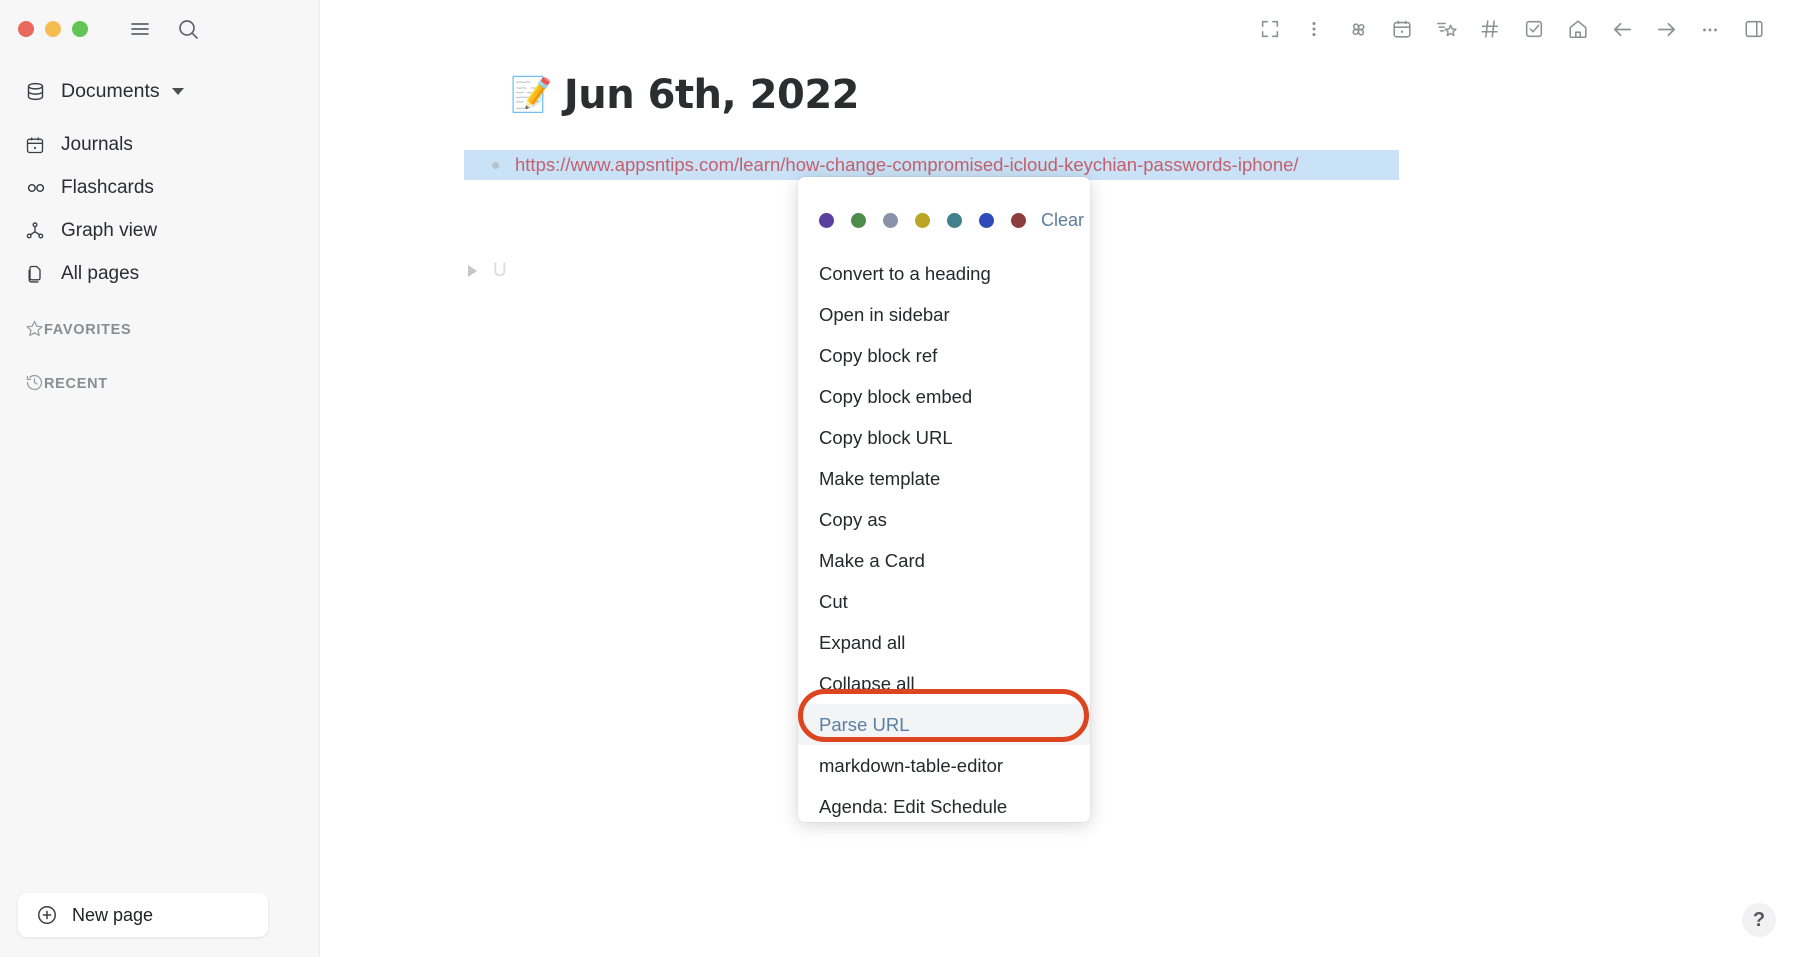 This screenshot has height=957, width=1800. I want to click on menu-item-cut: Cut, so click(944, 601).